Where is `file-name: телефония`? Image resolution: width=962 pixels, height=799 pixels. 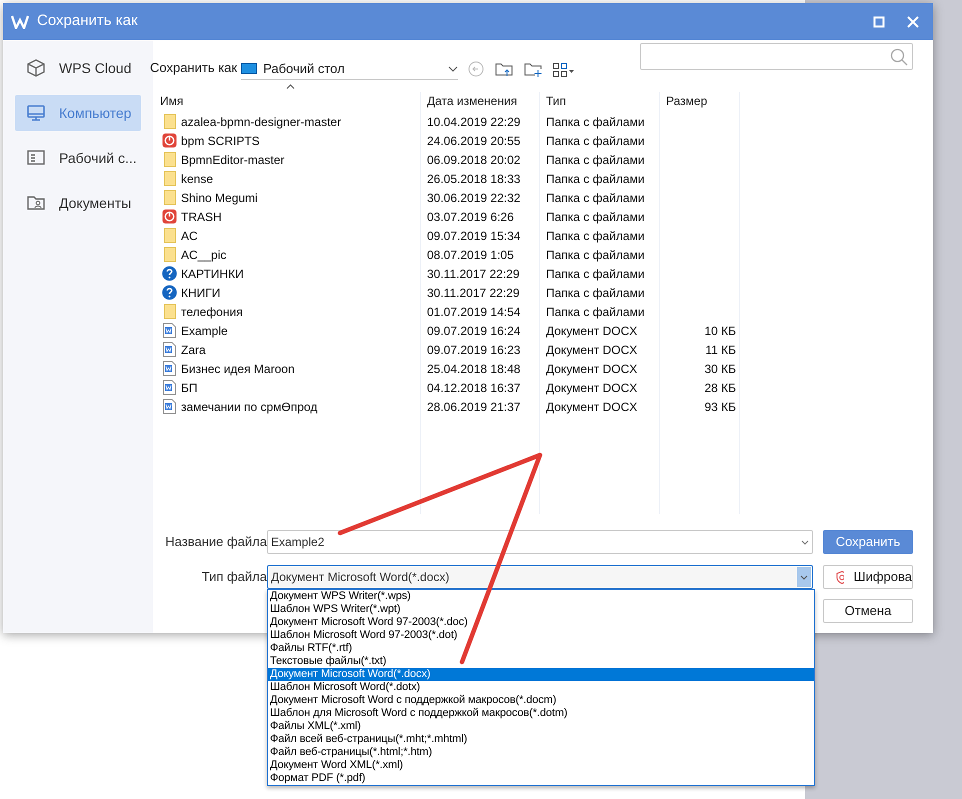
file-name: телефония is located at coordinates (212, 312).